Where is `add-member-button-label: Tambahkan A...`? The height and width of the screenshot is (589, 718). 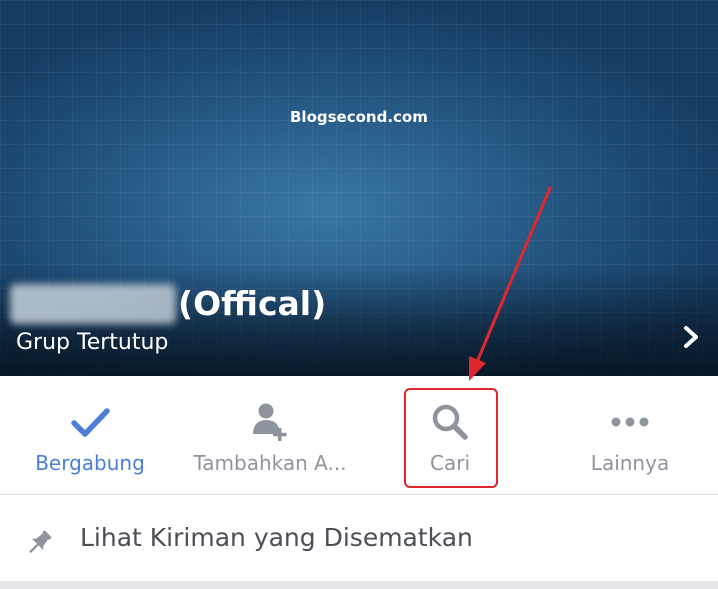 add-member-button-label: Tambahkan A... is located at coordinates (270, 463).